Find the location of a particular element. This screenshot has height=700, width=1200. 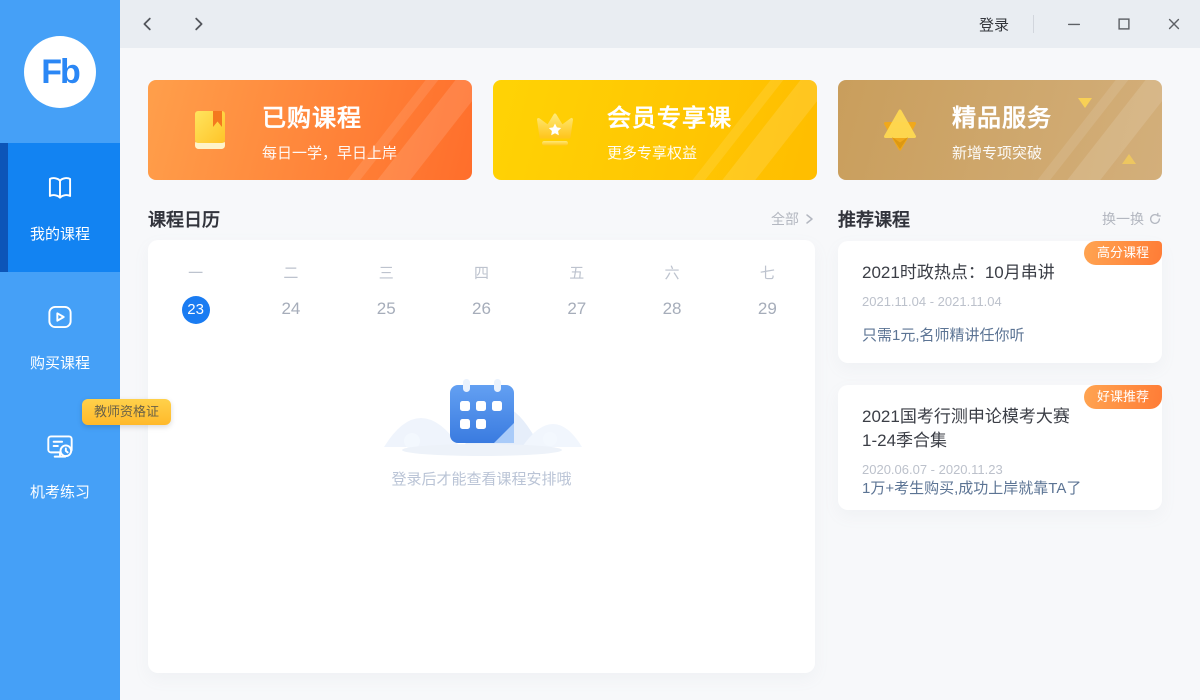

date-cell: 29 is located at coordinates (767, 309).